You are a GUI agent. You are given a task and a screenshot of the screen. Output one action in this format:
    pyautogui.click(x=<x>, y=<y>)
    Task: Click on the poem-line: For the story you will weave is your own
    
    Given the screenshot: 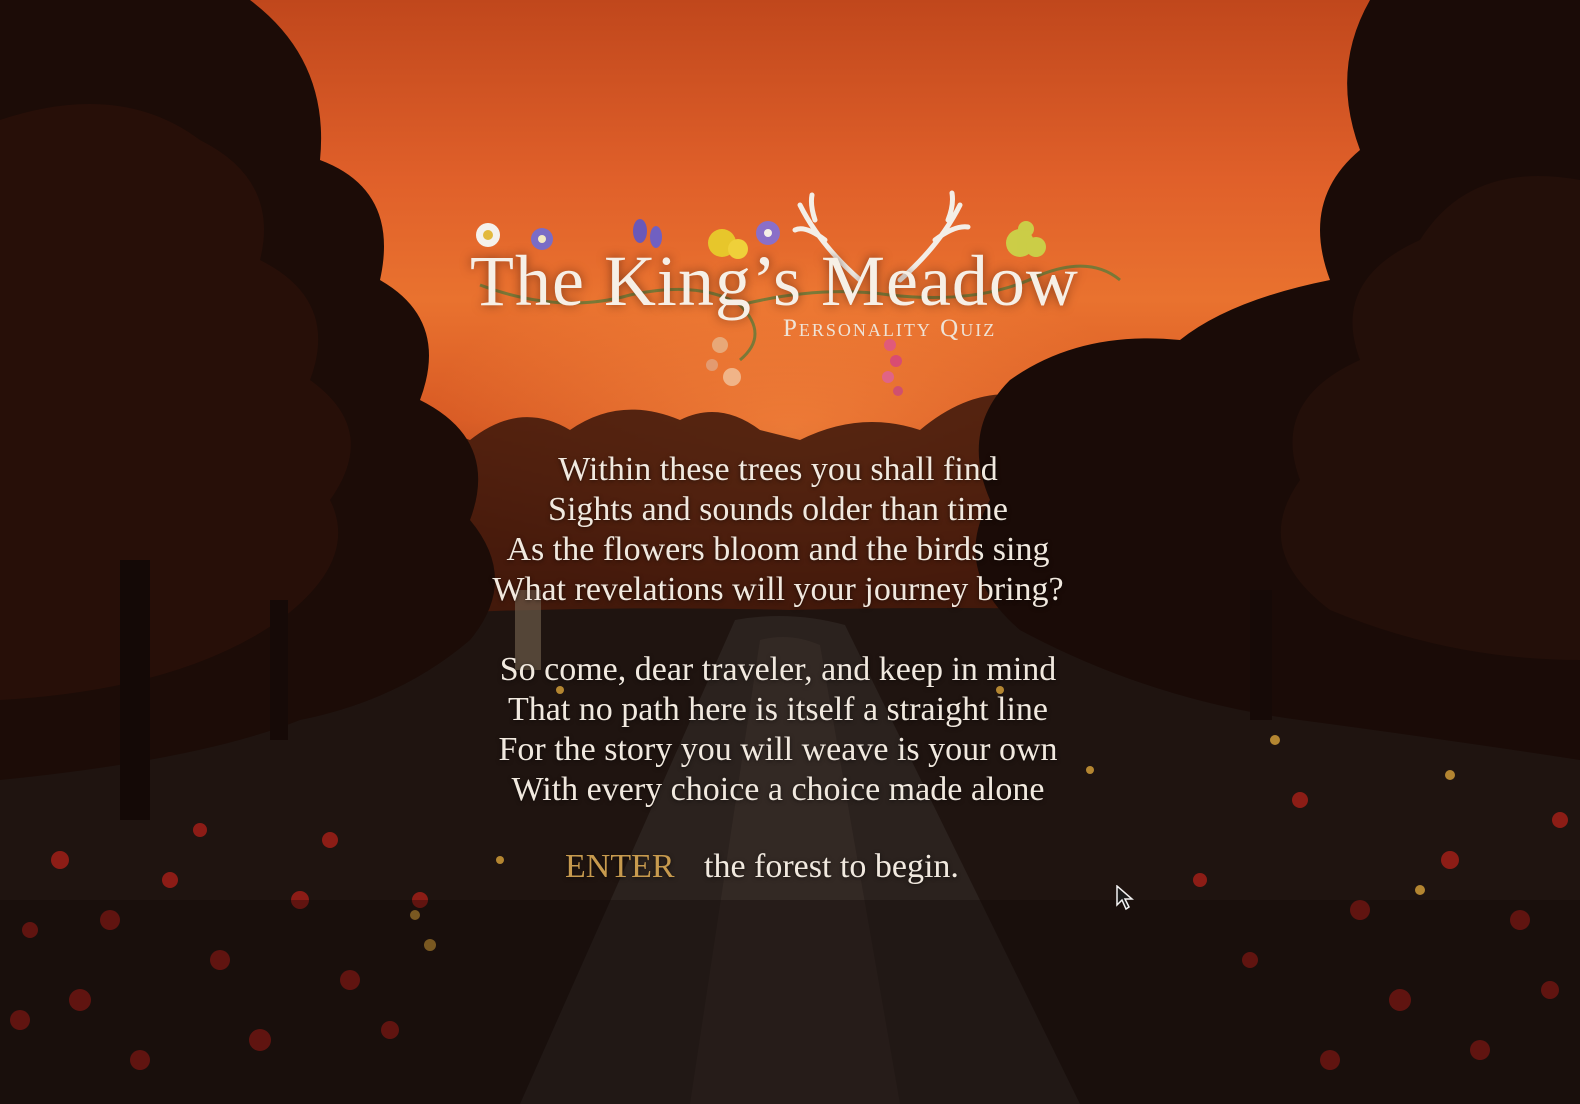 What is the action you would take?
    pyautogui.click(x=778, y=749)
    